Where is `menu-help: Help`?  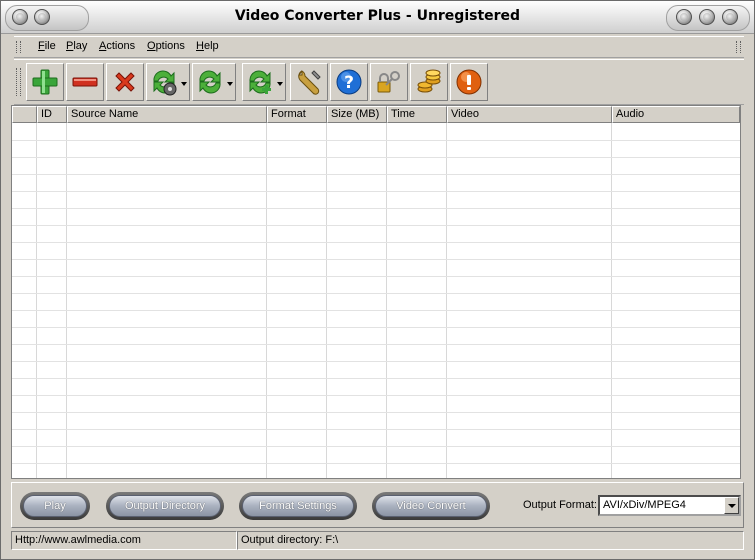
menu-help: Help is located at coordinates (207, 46).